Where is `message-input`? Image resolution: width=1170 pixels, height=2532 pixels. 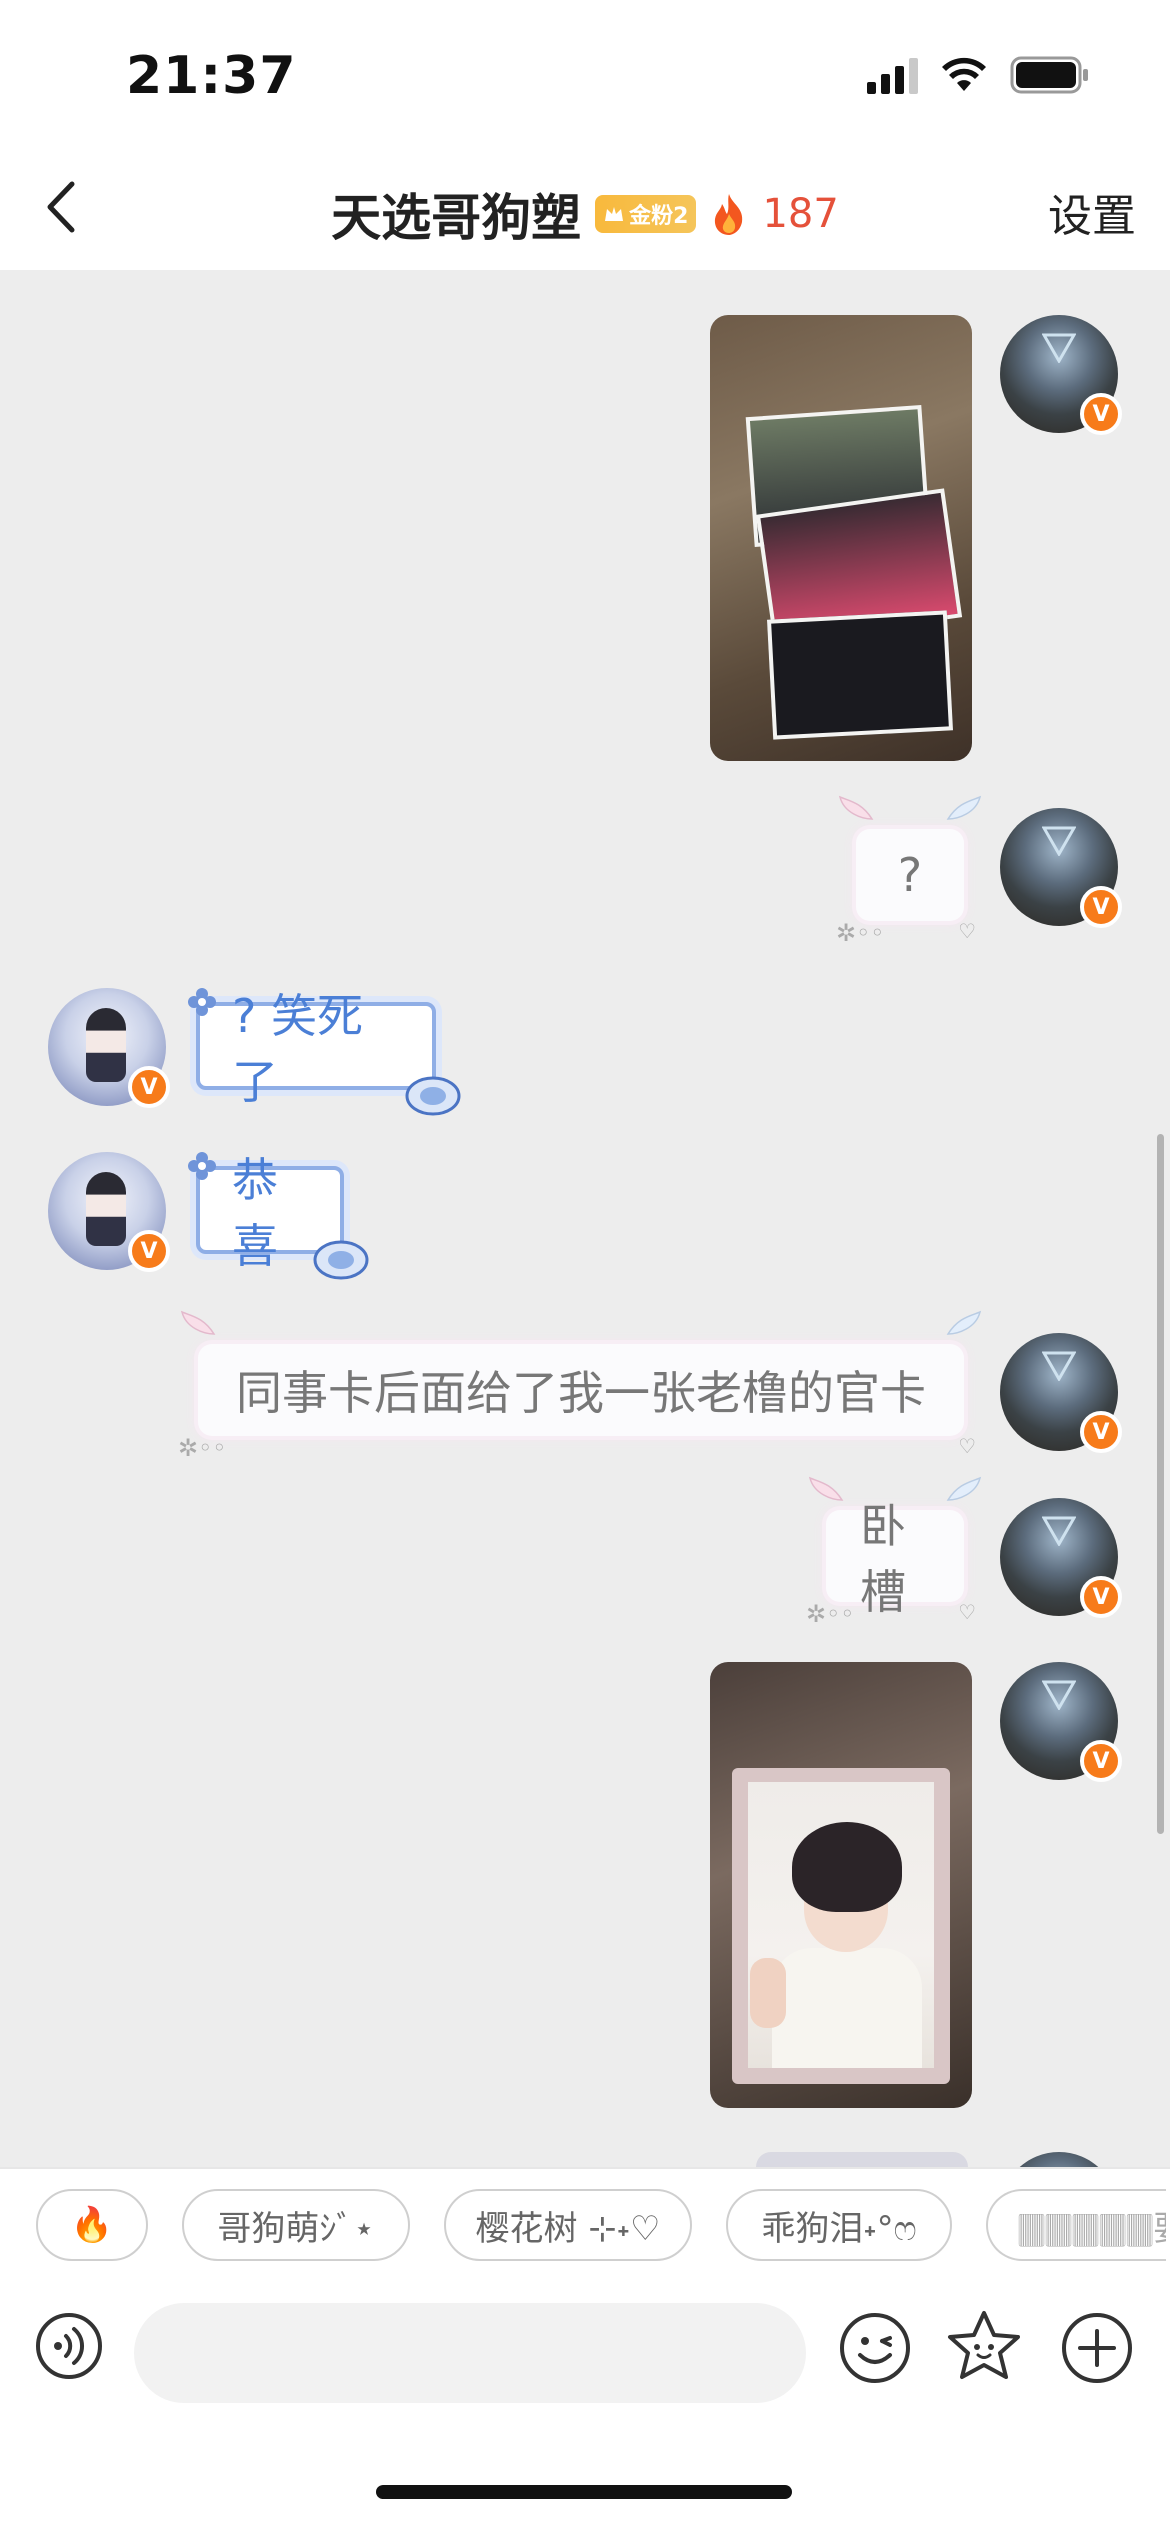 message-input is located at coordinates (470, 2353).